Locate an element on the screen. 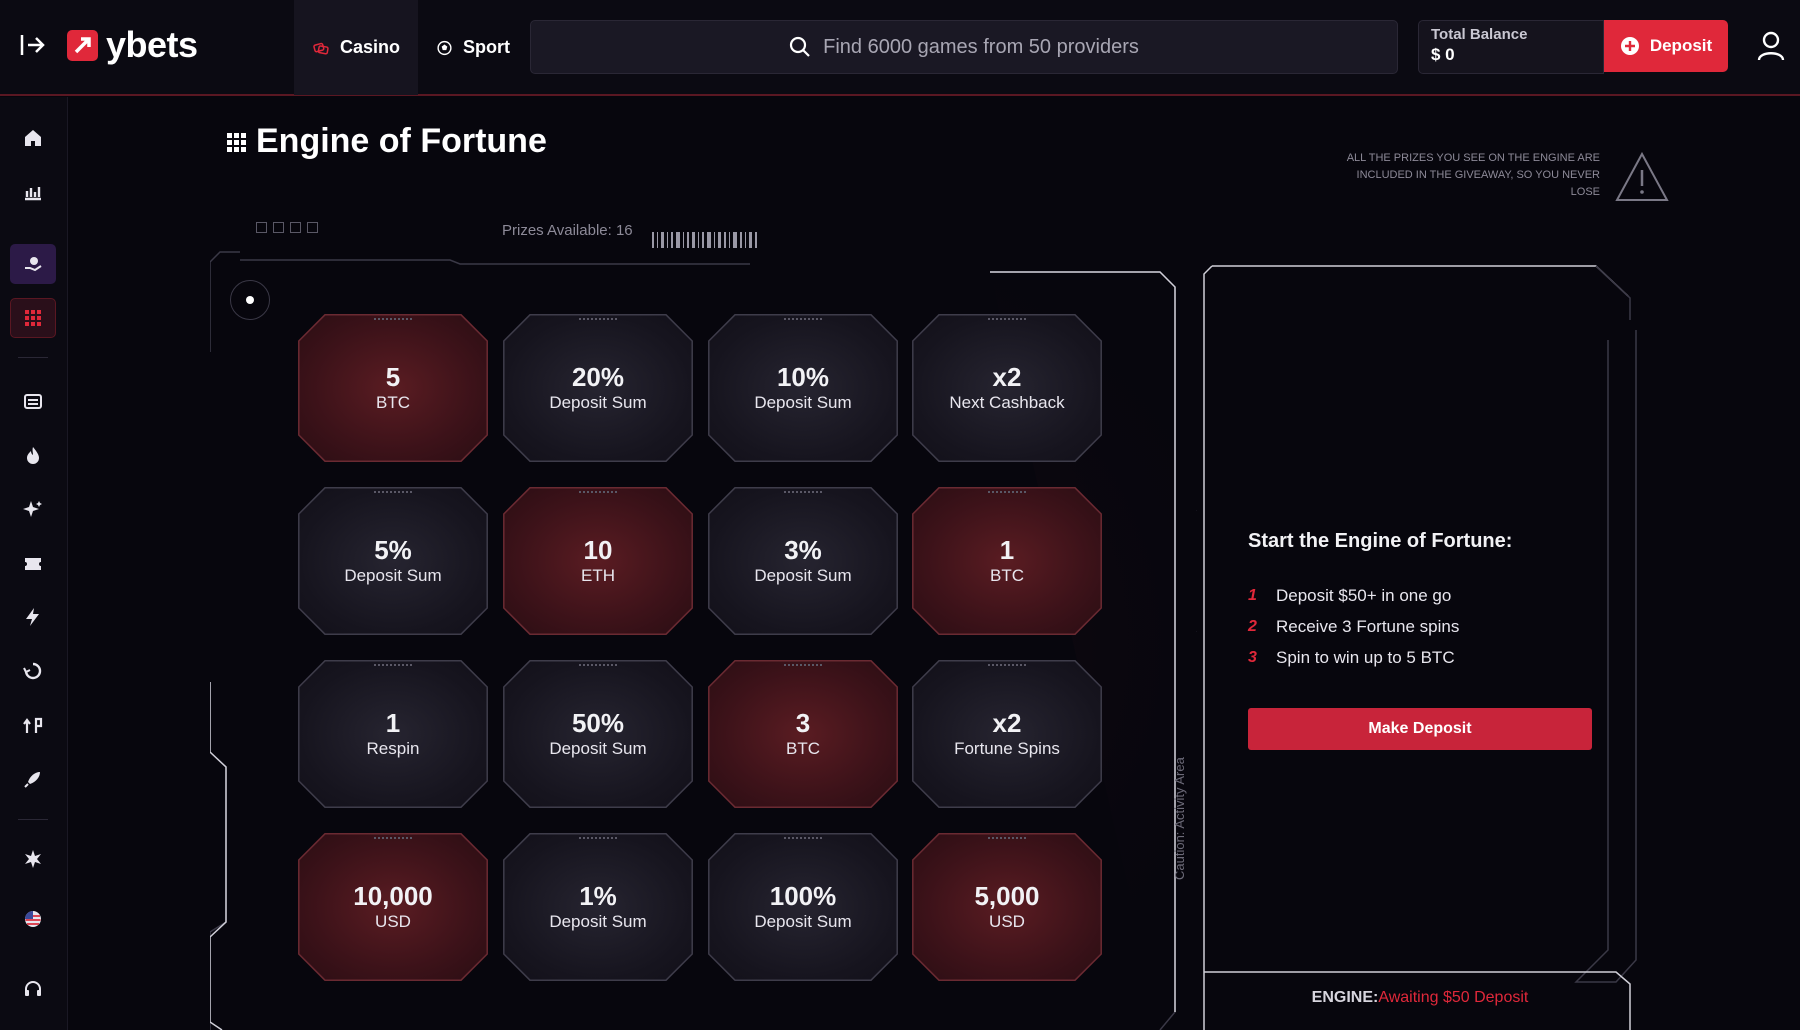 The height and width of the screenshot is (1030, 1800). prize-tile: 3% Deposit Sum is located at coordinates (803, 561).